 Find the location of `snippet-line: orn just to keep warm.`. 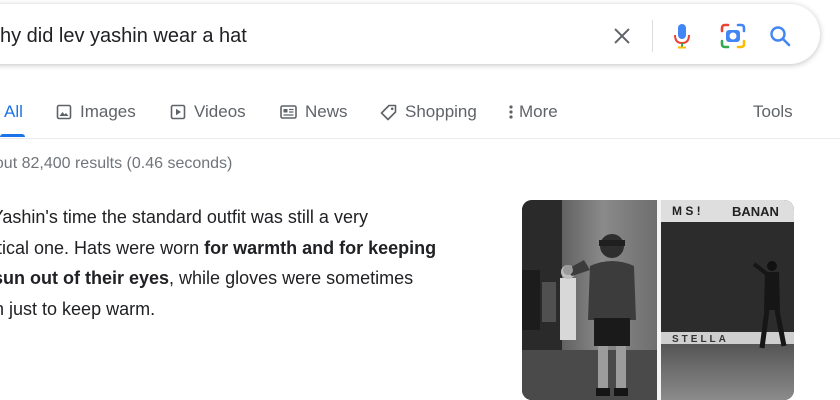

snippet-line: orn just to keep warm. is located at coordinates (78, 308).